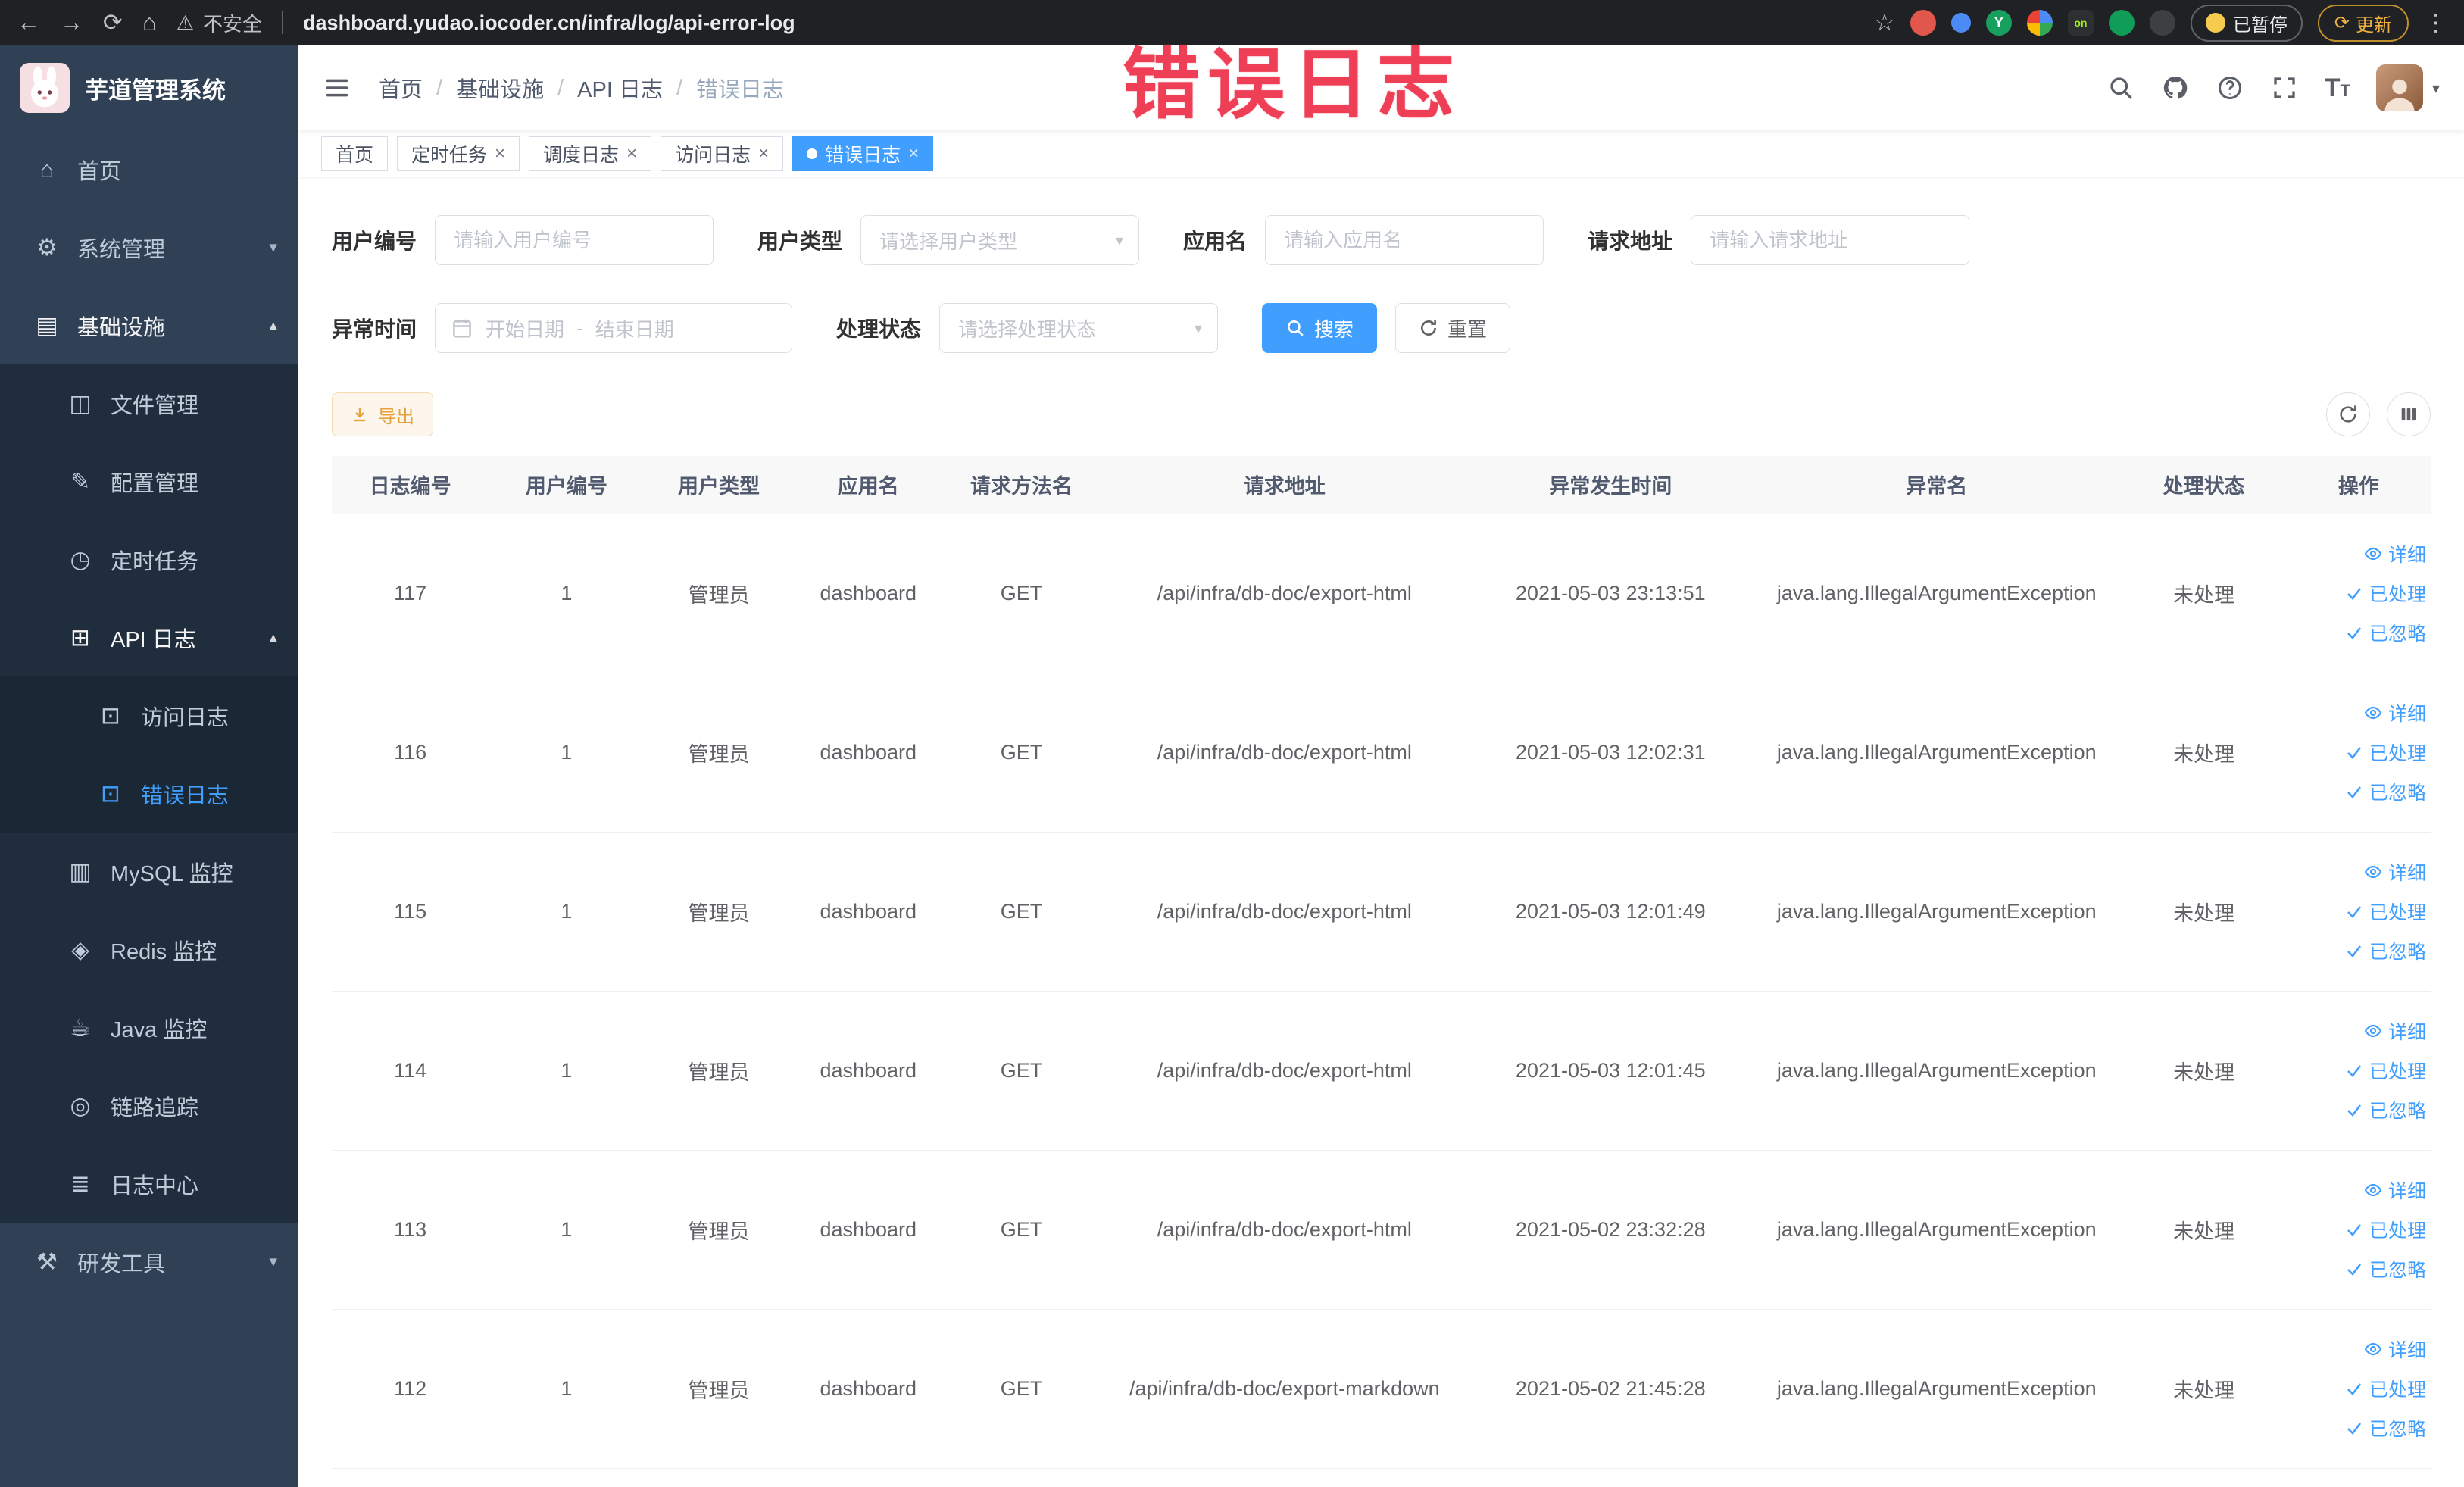  Describe the element at coordinates (149, 559) in the screenshot. I see `sidebar-item-5: ◷ 定时任务` at that location.